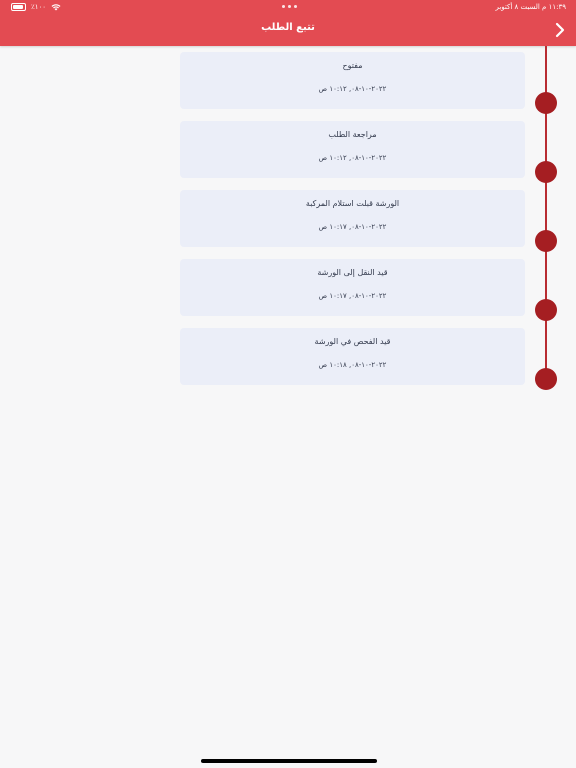 The width and height of the screenshot is (576, 768). I want to click on multitasking-dots, so click(289, 6).